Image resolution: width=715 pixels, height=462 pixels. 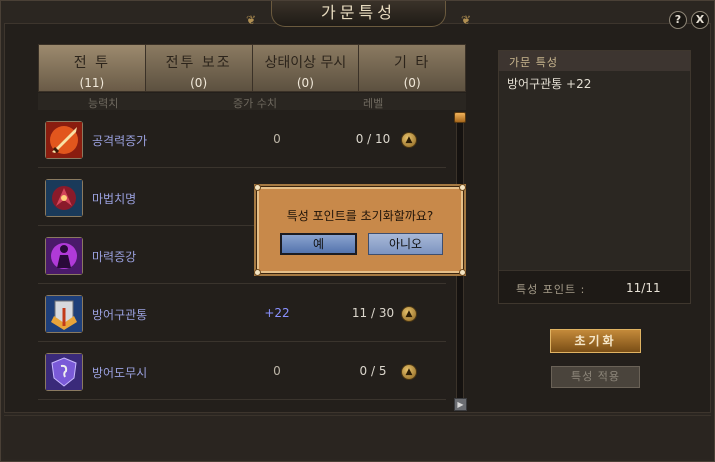 I want to click on column-ability: 능력치, so click(x=103, y=103).